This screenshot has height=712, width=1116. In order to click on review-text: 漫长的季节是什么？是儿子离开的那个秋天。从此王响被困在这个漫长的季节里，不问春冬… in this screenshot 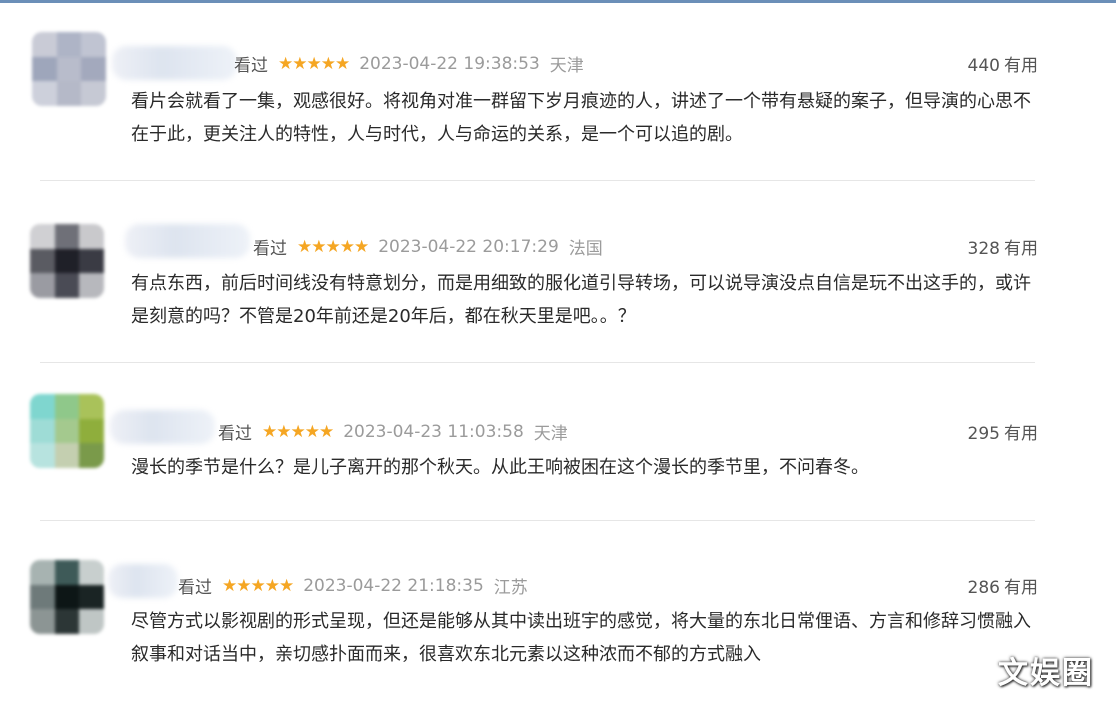, I will do `click(500, 467)`.